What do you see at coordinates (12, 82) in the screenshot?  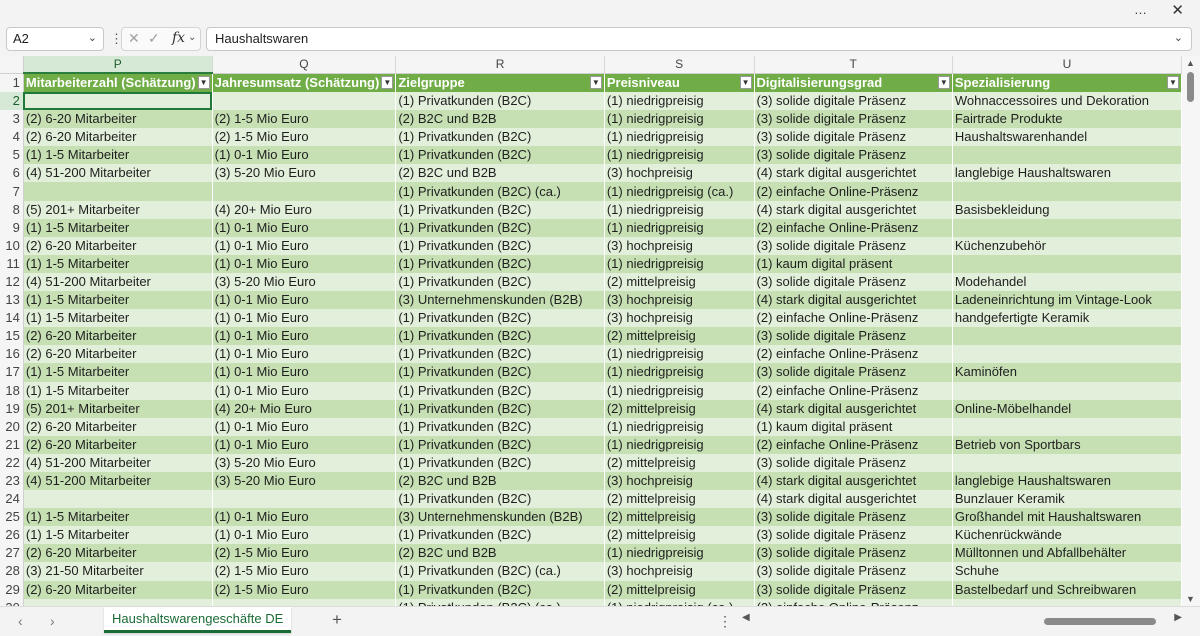 I see `row-header: 1` at bounding box center [12, 82].